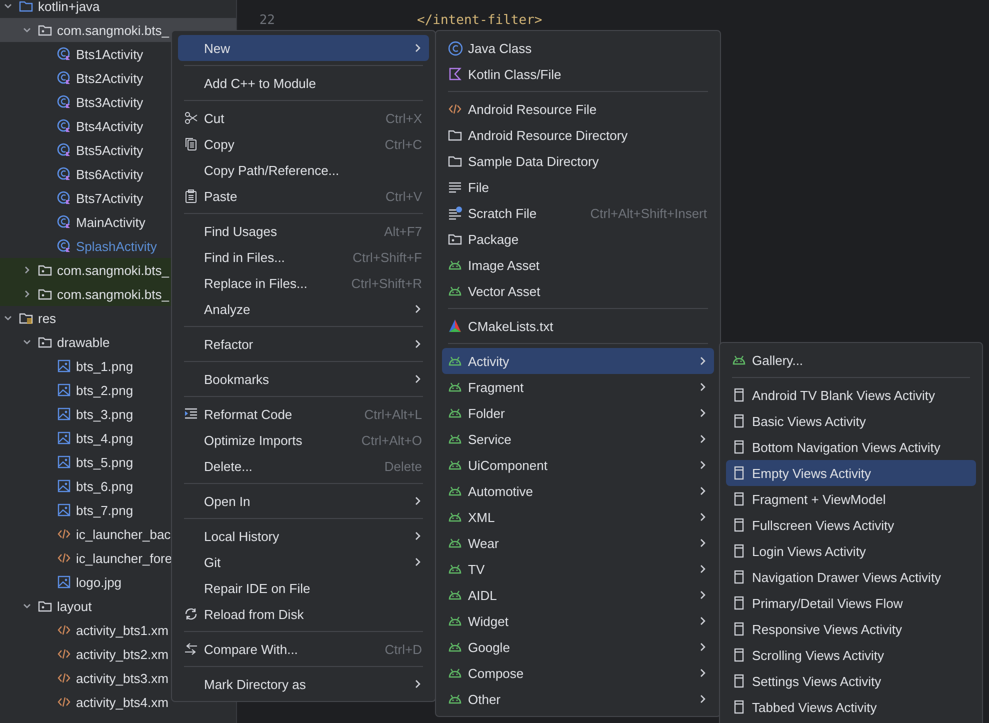  What do you see at coordinates (578, 213) in the screenshot?
I see `menu-item: Scratch File Ctrl+Alt+Shift+Insert` at bounding box center [578, 213].